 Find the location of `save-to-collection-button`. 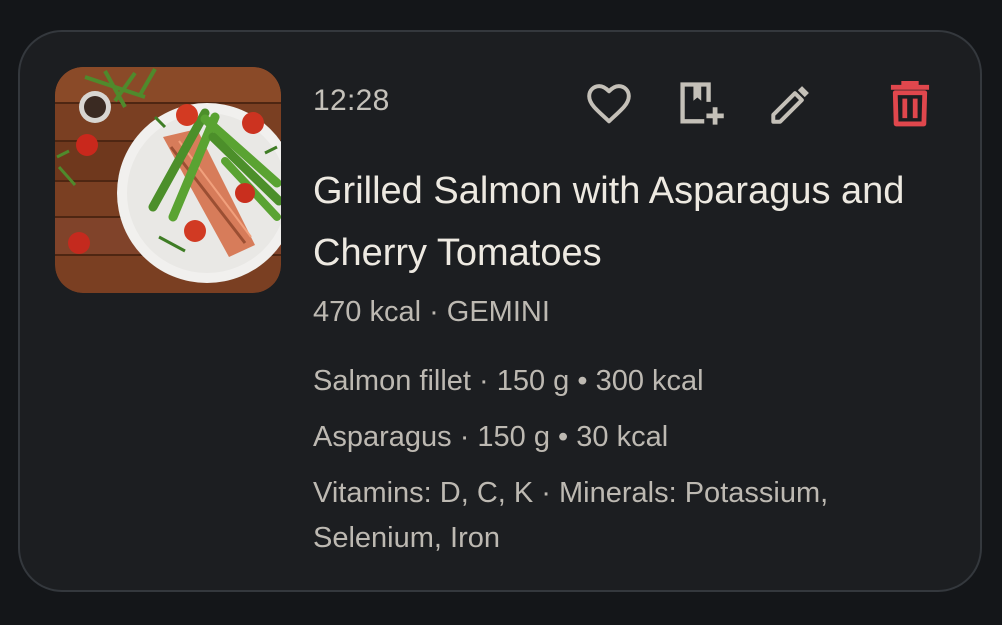

save-to-collection-button is located at coordinates (701, 104).